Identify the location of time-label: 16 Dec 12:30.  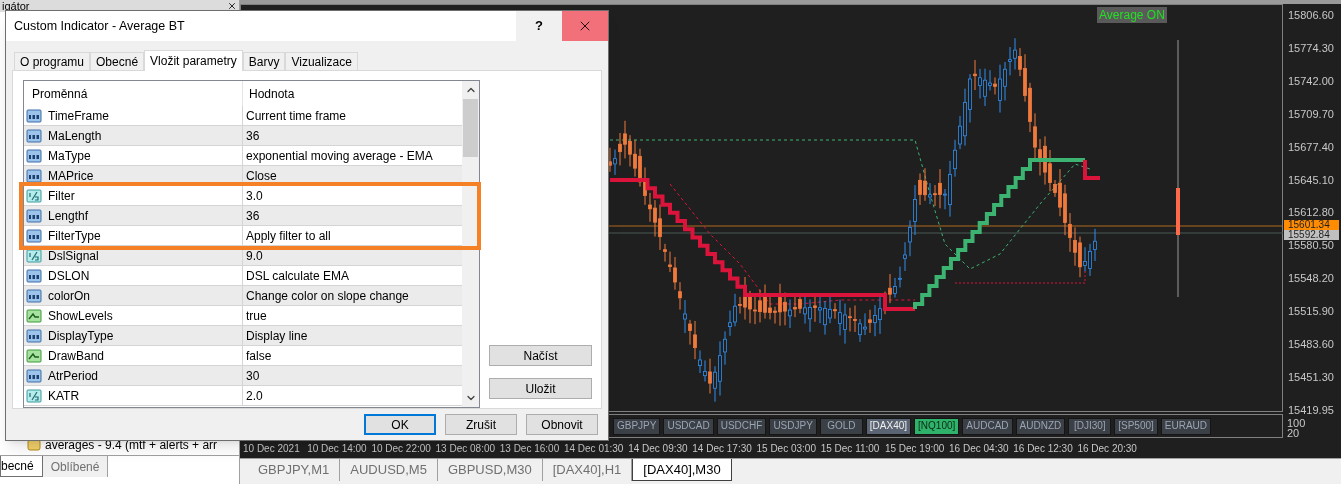
(1043, 448).